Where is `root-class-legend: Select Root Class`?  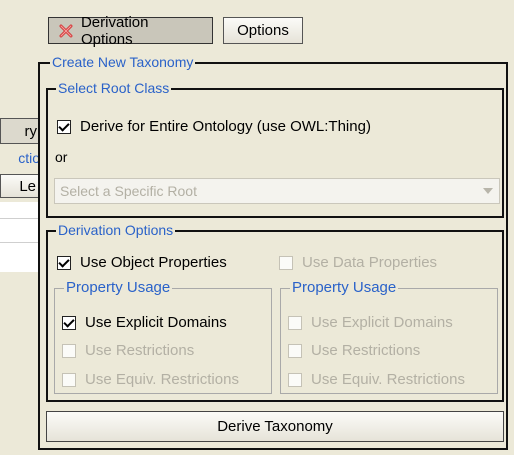 root-class-legend: Select Root Class is located at coordinates (114, 88).